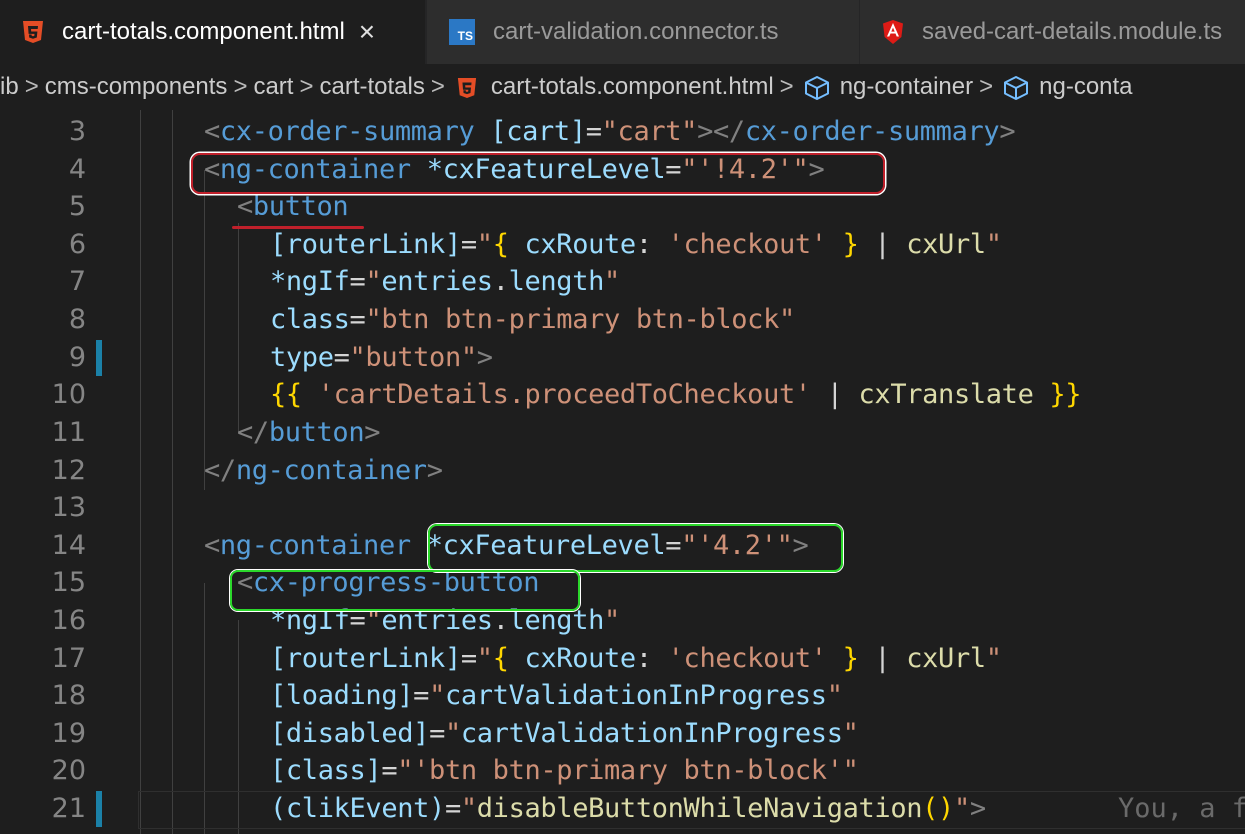 The width and height of the screenshot is (1245, 834). Describe the element at coordinates (68, 545) in the screenshot. I see `line-number: 14` at that location.